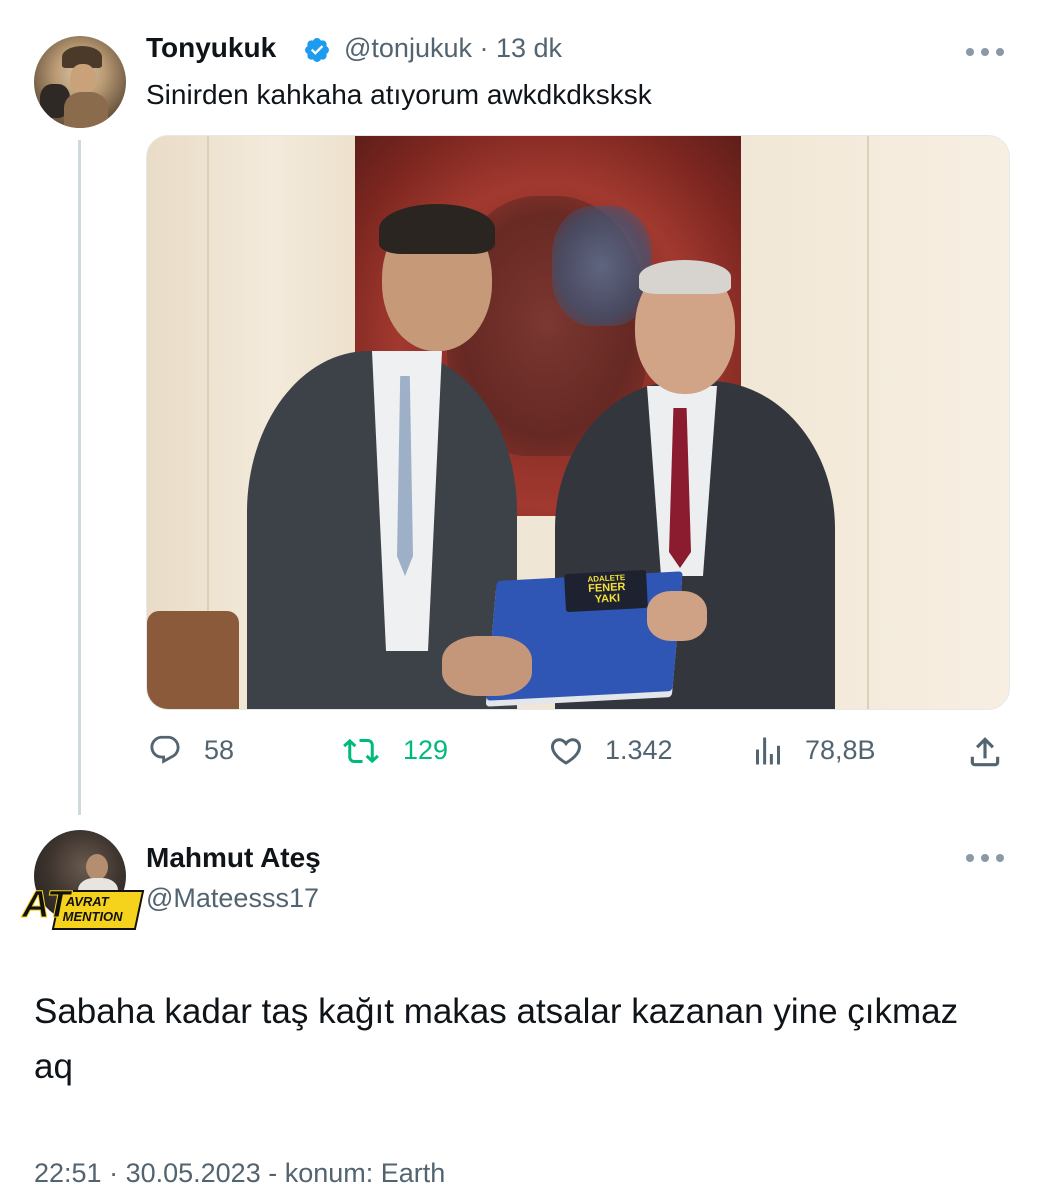 This screenshot has width=1042, height=1200. What do you see at coordinates (317, 50) in the screenshot?
I see `verified-badge-icon` at bounding box center [317, 50].